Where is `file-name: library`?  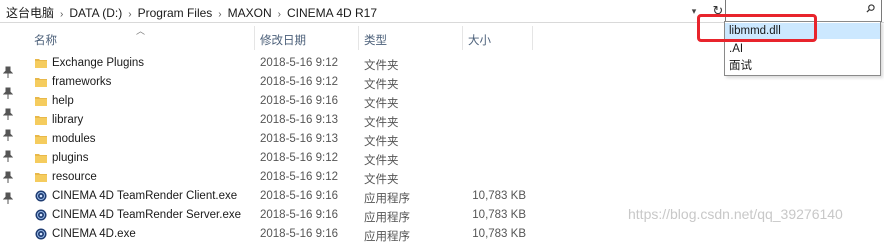
file-name: library is located at coordinates (68, 120).